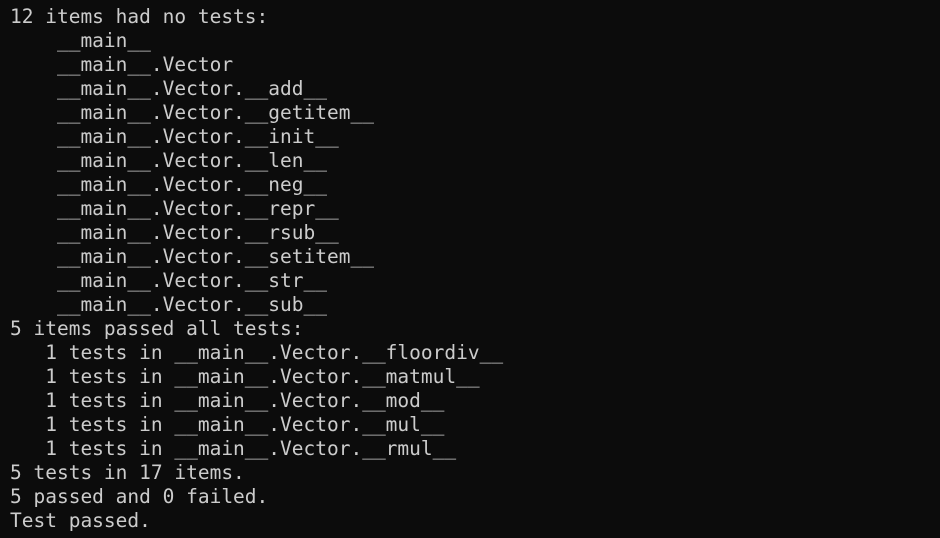 The height and width of the screenshot is (538, 940). Describe the element at coordinates (80, 40) in the screenshot. I see `untested-item: __main__` at that location.